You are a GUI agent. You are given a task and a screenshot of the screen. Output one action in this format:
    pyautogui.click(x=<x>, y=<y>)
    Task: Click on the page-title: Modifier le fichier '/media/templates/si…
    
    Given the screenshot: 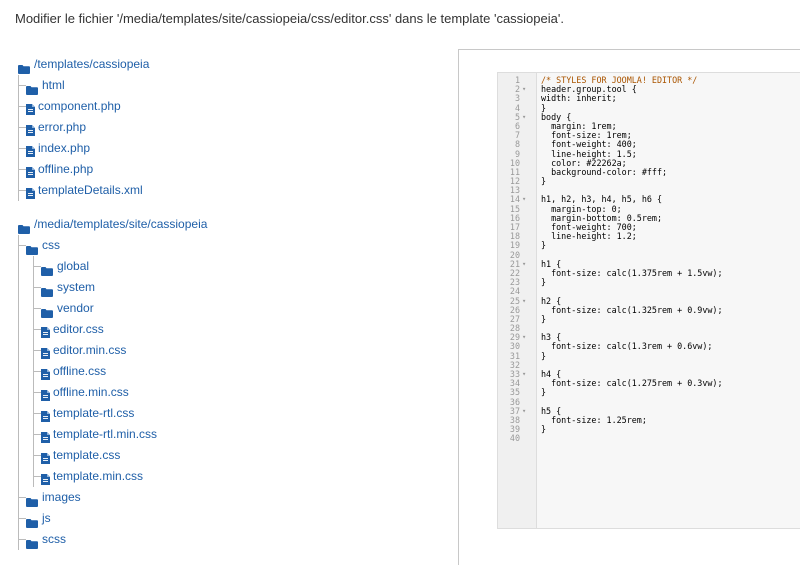 What is the action you would take?
    pyautogui.click(x=289, y=18)
    